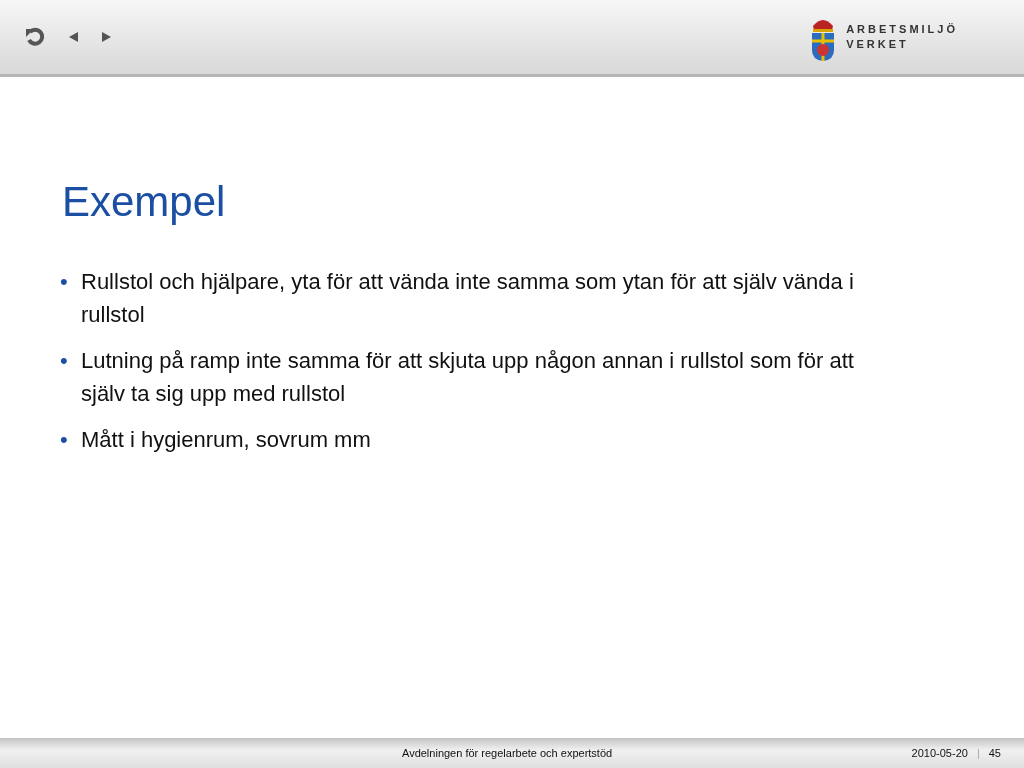 This screenshot has width=1024, height=768. I want to click on previous-icon, so click(73, 37).